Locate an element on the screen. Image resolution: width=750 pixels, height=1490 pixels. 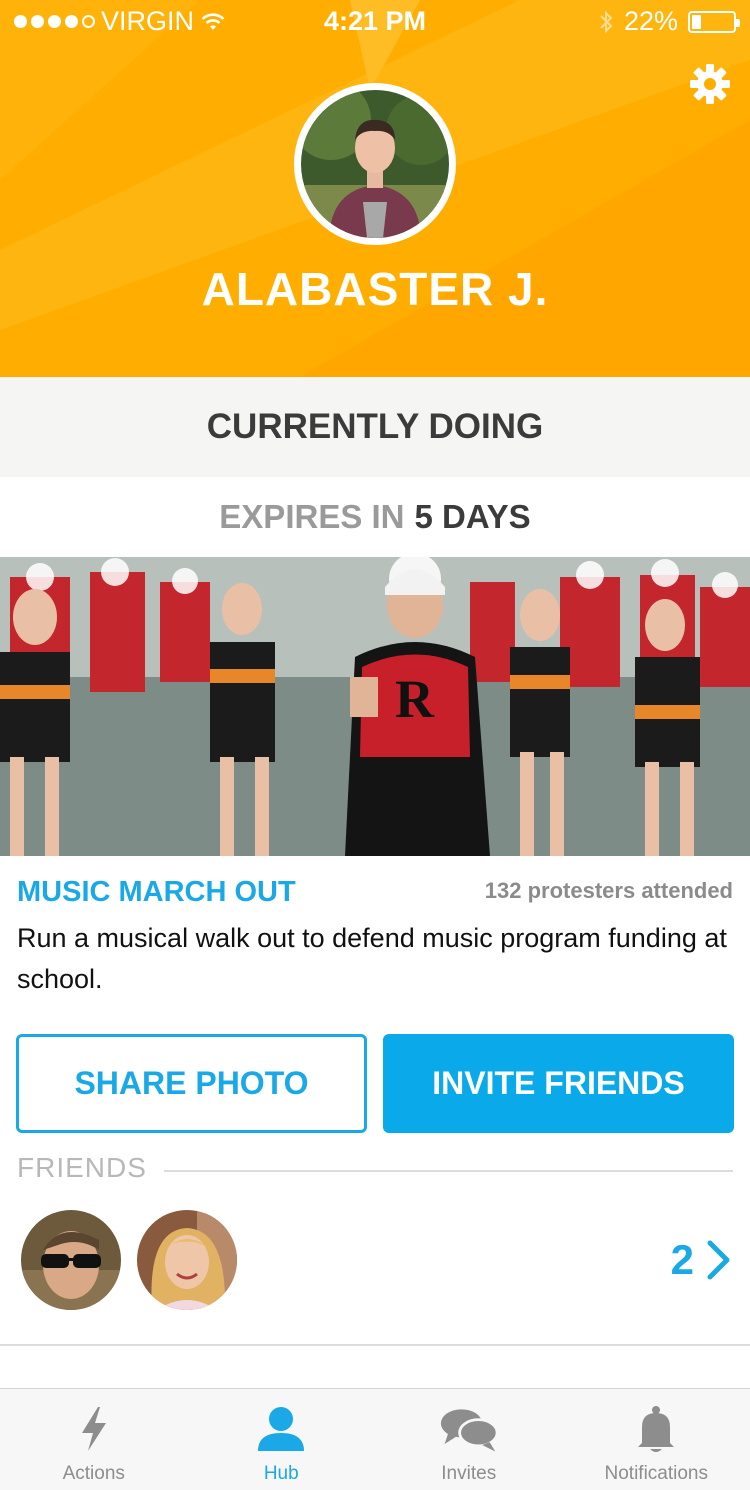
tab-label: Notifications is located at coordinates (656, 1473).